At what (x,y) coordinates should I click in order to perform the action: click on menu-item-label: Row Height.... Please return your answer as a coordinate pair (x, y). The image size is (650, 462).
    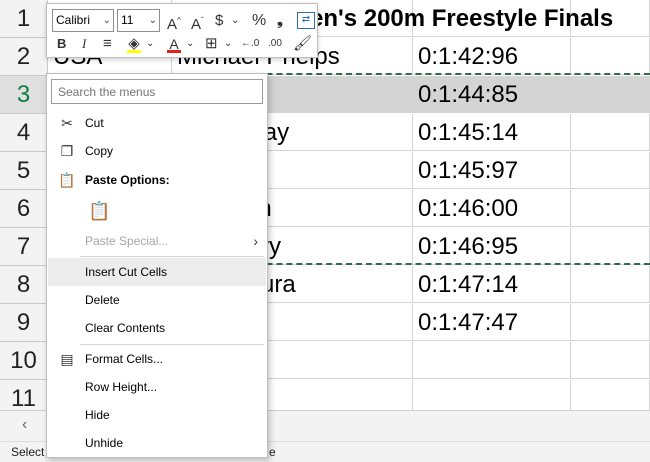
    Looking at the image, I should click on (121, 387).